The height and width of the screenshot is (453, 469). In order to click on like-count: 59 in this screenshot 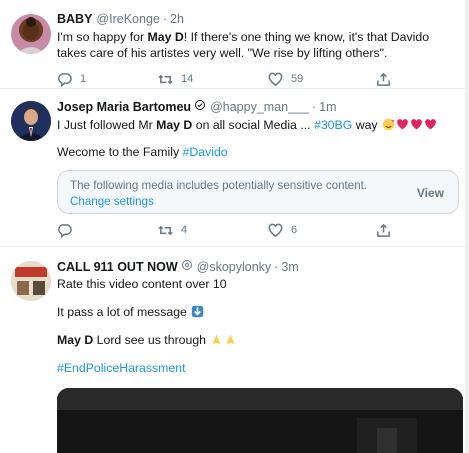, I will do `click(297, 79)`.